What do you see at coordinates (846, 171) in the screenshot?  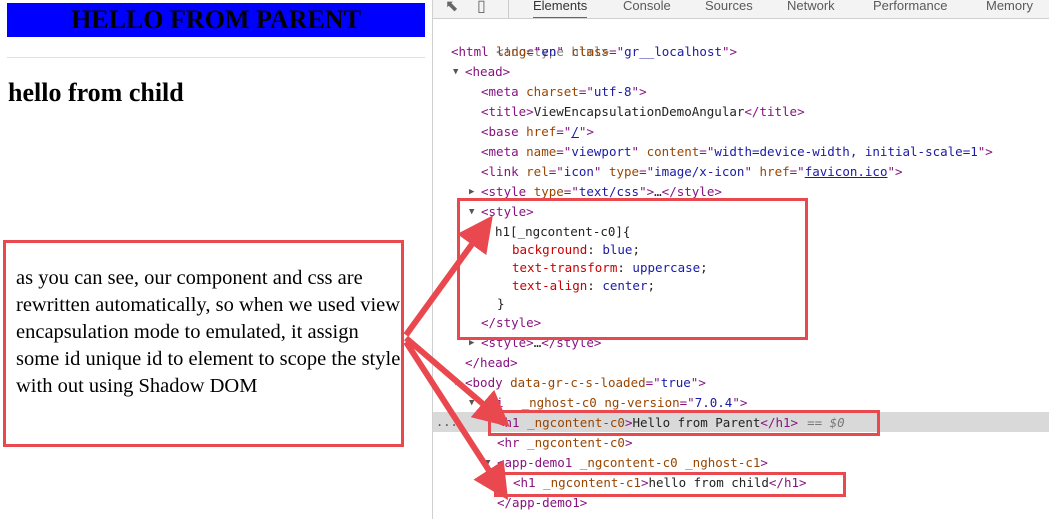 I see `attr-link: favicon.ico` at bounding box center [846, 171].